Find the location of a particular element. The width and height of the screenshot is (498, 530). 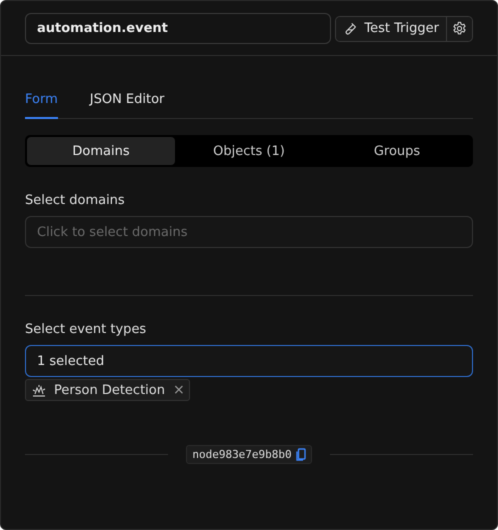

field-label: Select domains is located at coordinates (75, 200).